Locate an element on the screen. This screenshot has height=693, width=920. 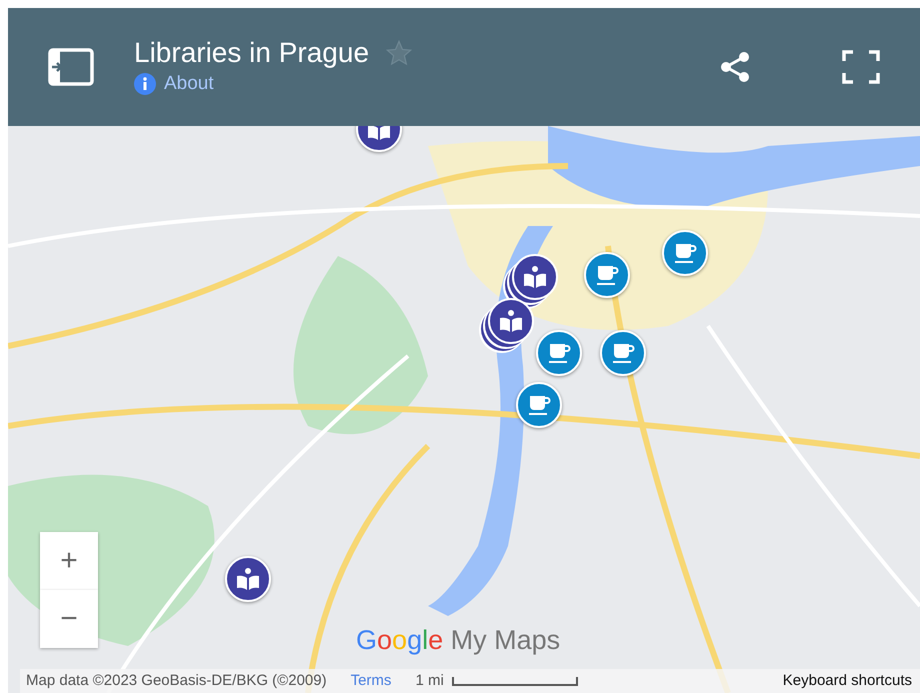
google-my-maps-logo: Google My Maps is located at coordinates (458, 640).